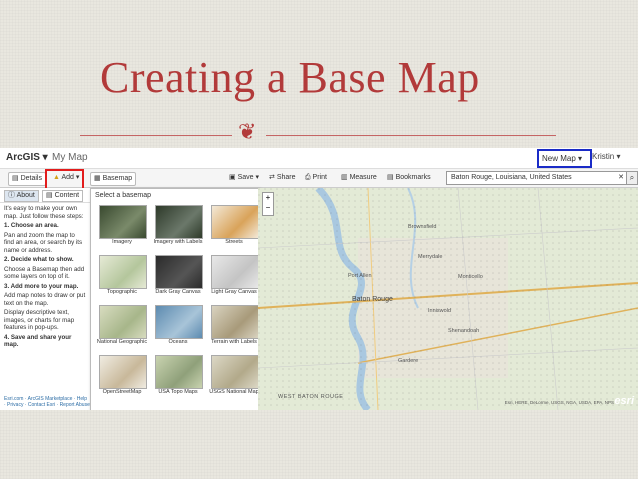 The height and width of the screenshot is (479, 638). Describe the element at coordinates (122, 392) in the screenshot. I see `basemap-label-openstreetmap: OpenStreetMap` at that location.